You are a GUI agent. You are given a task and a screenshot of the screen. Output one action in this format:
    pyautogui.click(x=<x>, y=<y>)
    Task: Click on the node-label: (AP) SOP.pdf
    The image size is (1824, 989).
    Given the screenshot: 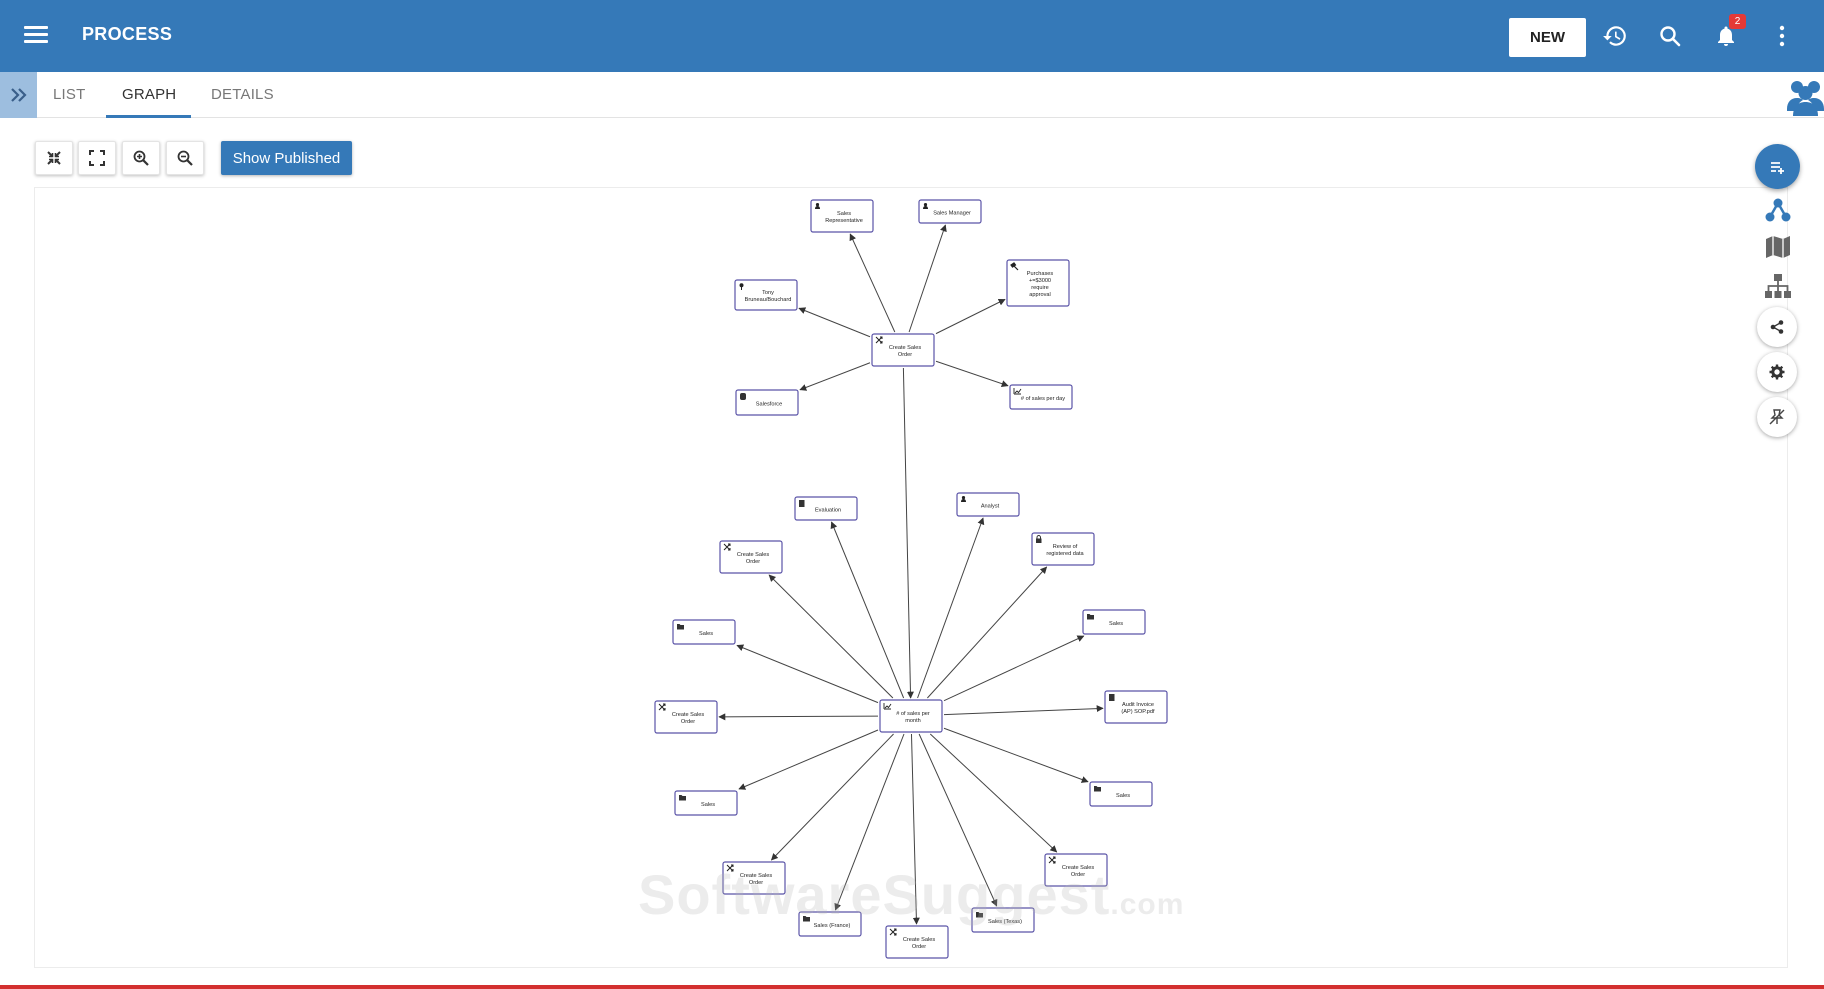 What is the action you would take?
    pyautogui.click(x=1138, y=712)
    